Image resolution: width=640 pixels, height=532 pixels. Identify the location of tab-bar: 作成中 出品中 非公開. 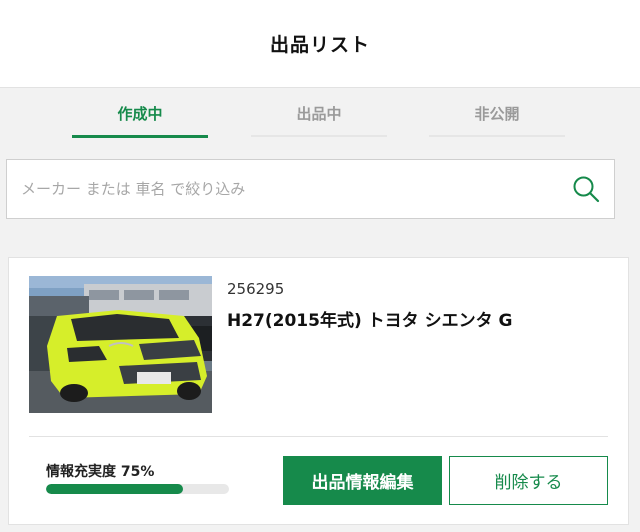
(320, 113).